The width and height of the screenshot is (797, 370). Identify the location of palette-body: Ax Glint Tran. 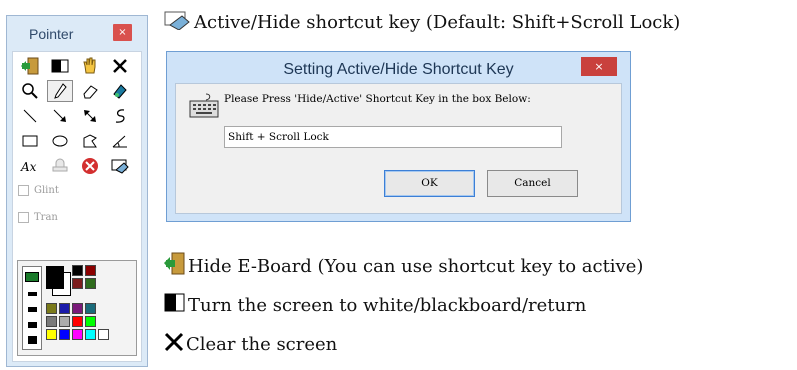
(77, 206).